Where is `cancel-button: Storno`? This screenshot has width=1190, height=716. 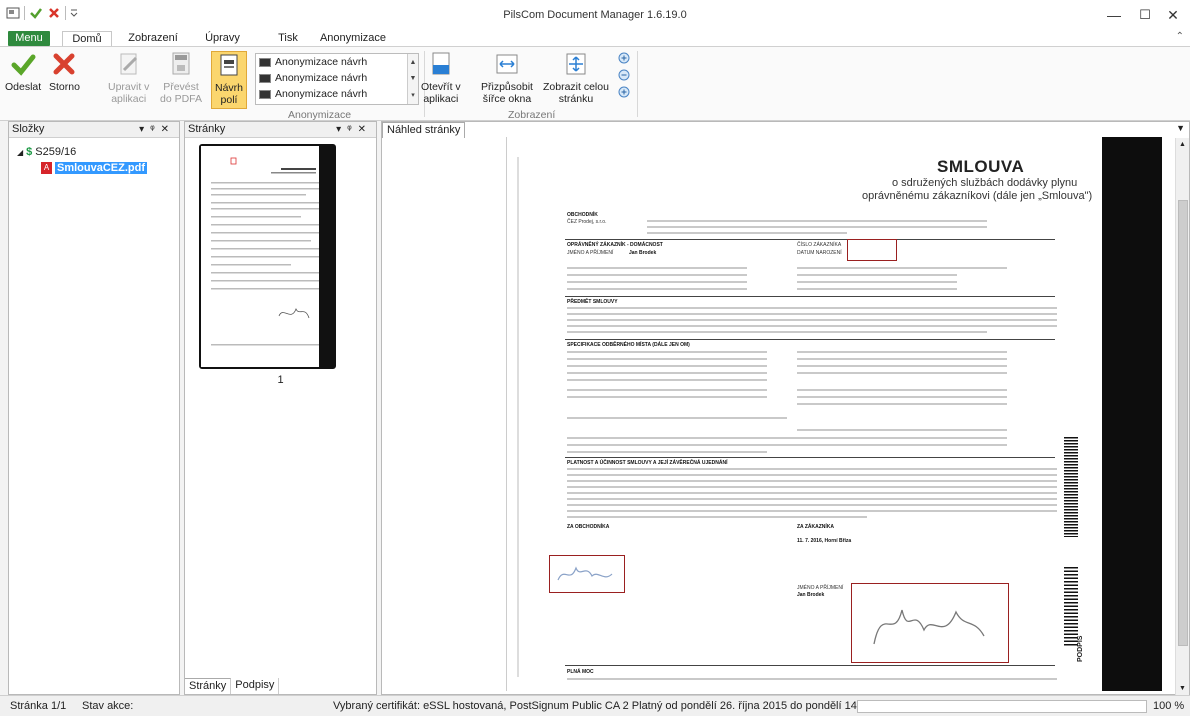 cancel-button: Storno is located at coordinates (64, 72).